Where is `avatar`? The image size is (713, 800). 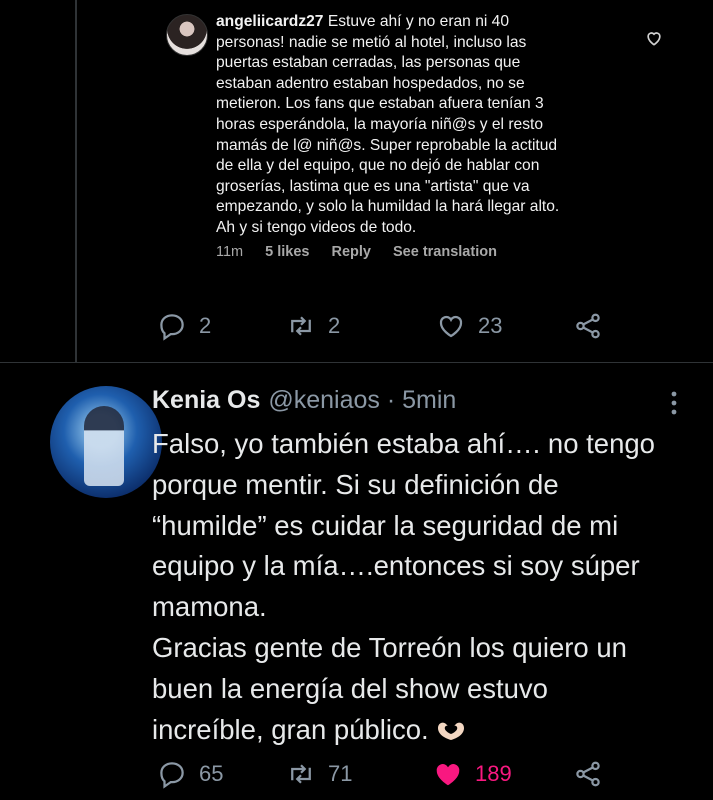 avatar is located at coordinates (106, 442).